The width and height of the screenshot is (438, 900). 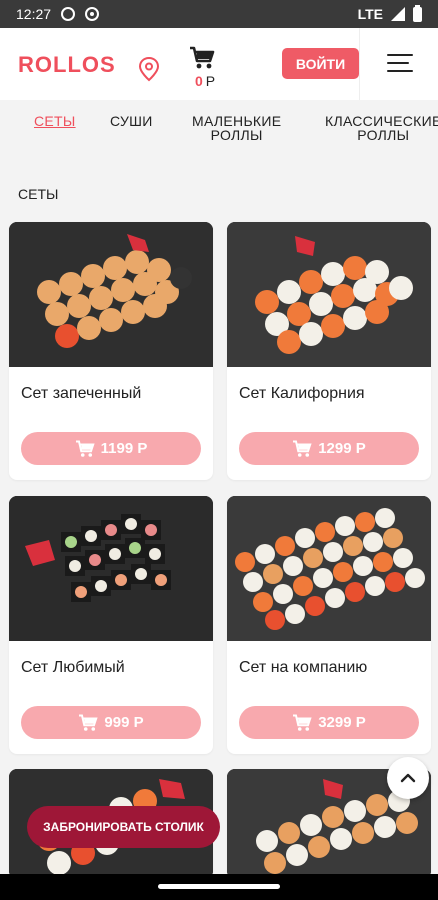 I want to click on product-card: Сет запеченный 1199 Р, so click(x=111, y=351).